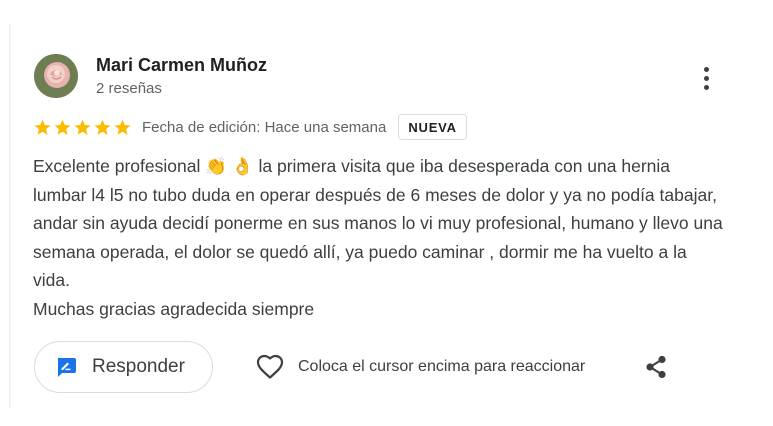 Image resolution: width=773 pixels, height=426 pixels. Describe the element at coordinates (129, 88) in the screenshot. I see `author-review-count: 2 reseñas` at that location.